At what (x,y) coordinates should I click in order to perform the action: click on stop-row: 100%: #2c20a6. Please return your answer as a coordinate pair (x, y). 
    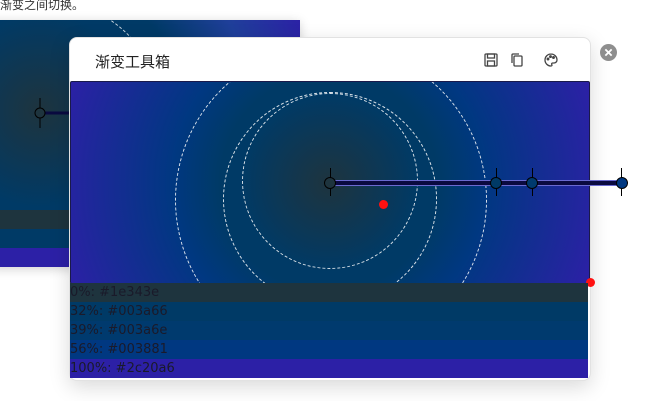
    Looking at the image, I should click on (329, 368).